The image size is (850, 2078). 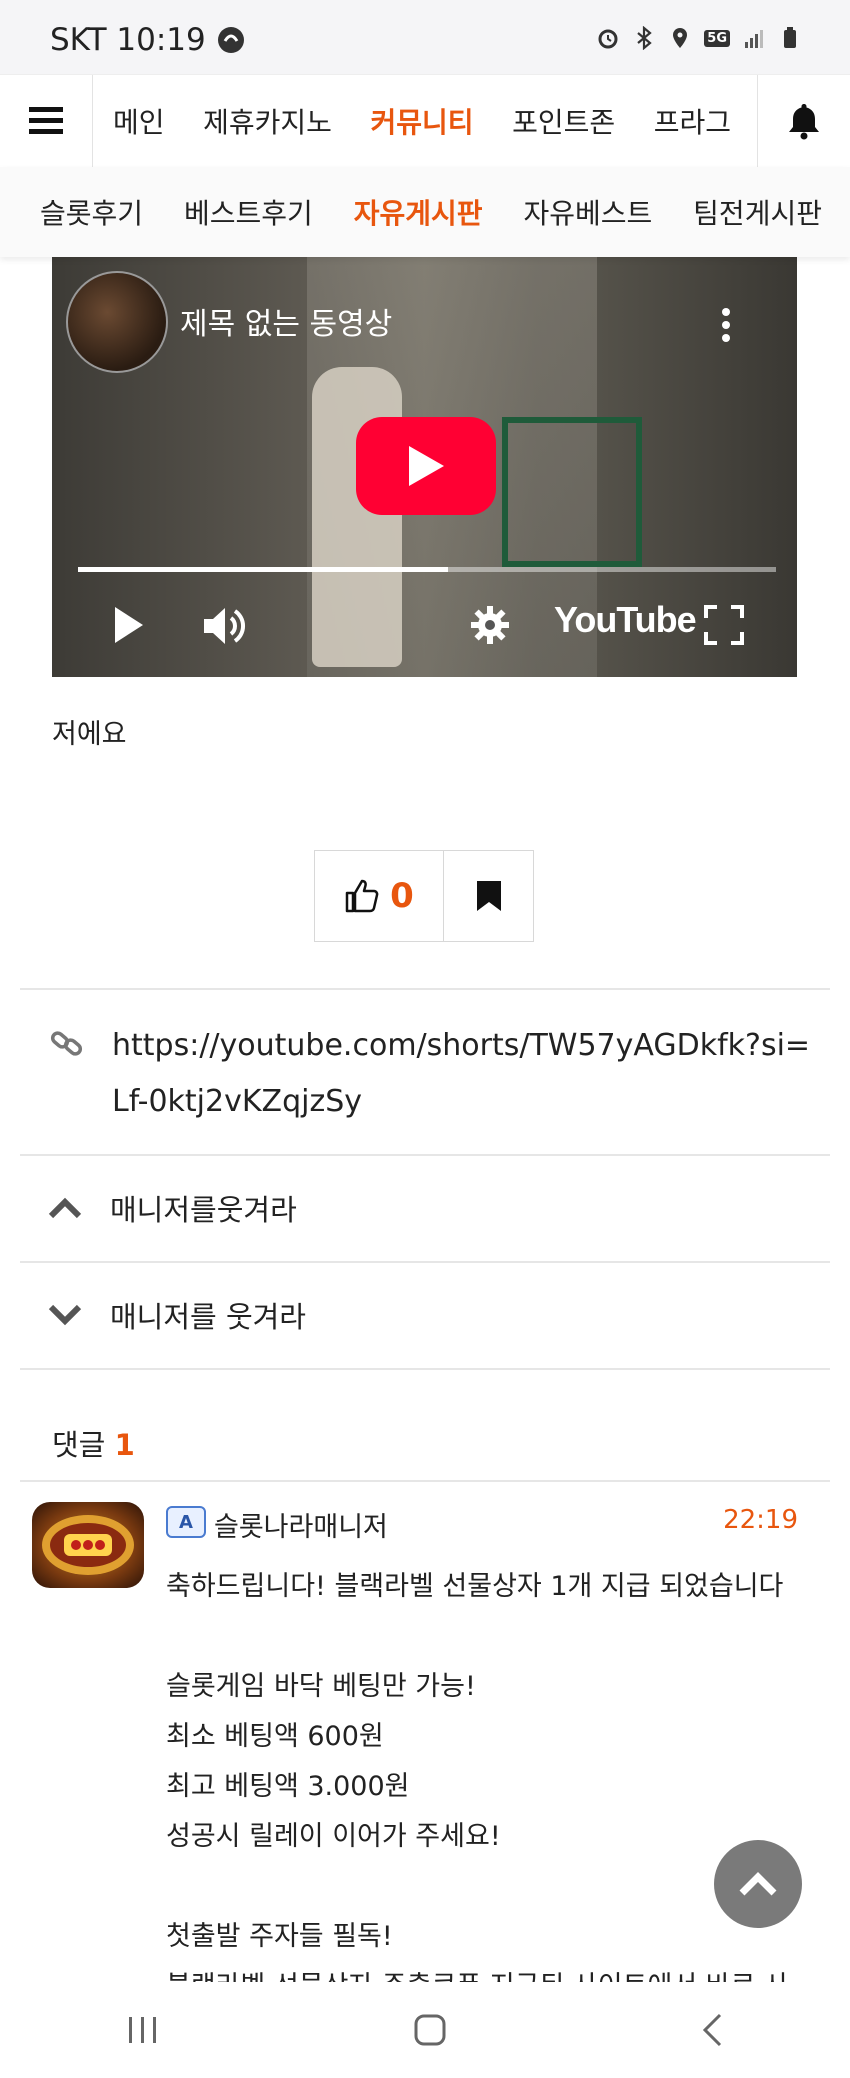 What do you see at coordinates (757, 212) in the screenshot?
I see `sub-nav-team-board: 팀전게시판` at bounding box center [757, 212].